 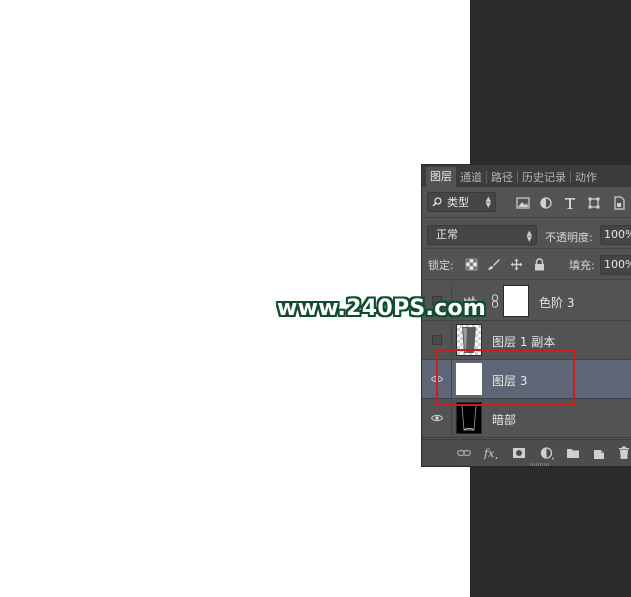 What do you see at coordinates (619, 203) in the screenshot?
I see `smart-object-filter-icon` at bounding box center [619, 203].